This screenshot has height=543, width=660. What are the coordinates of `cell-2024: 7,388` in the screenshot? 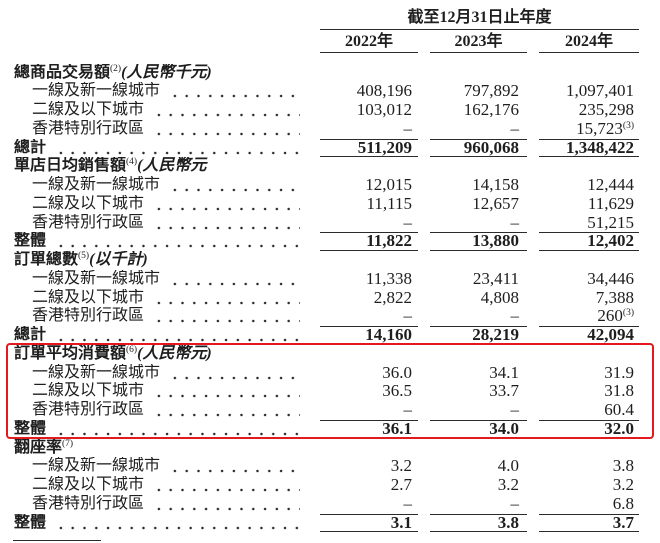 It's located at (614, 297).